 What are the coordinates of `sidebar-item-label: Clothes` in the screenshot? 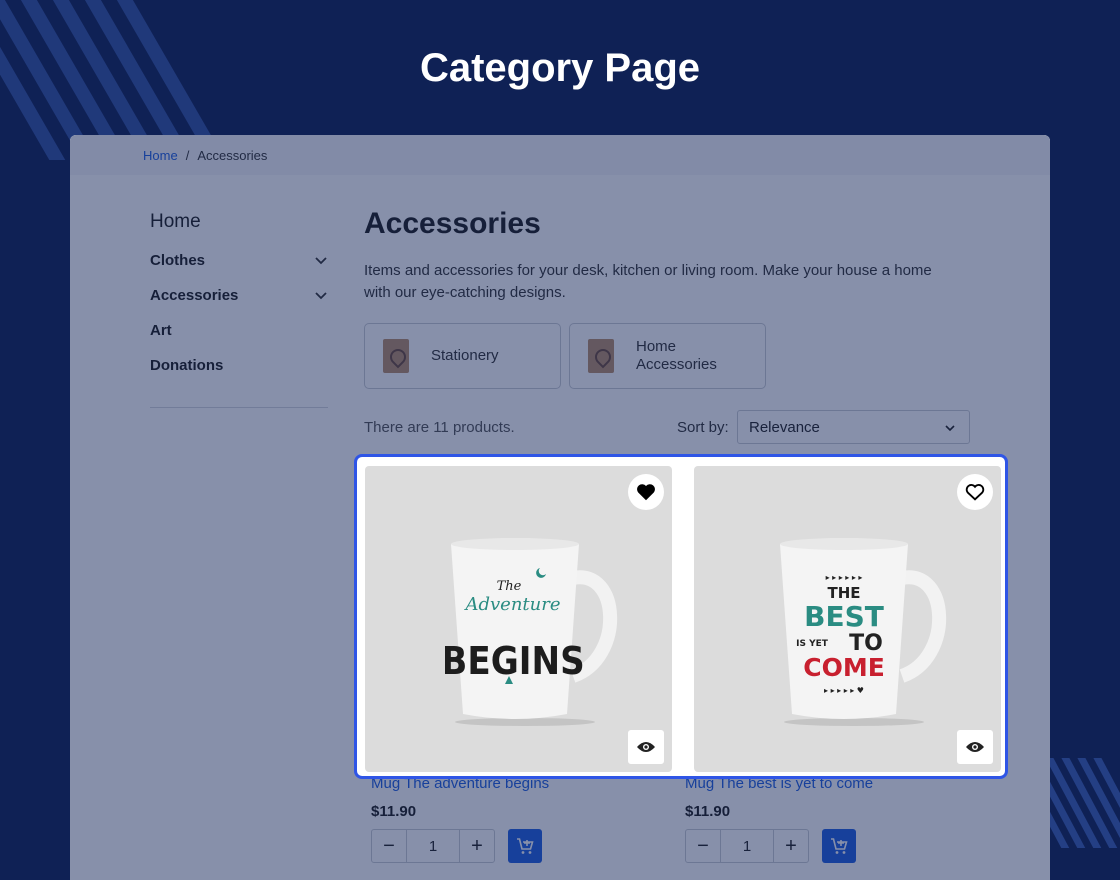 It's located at (178, 260).